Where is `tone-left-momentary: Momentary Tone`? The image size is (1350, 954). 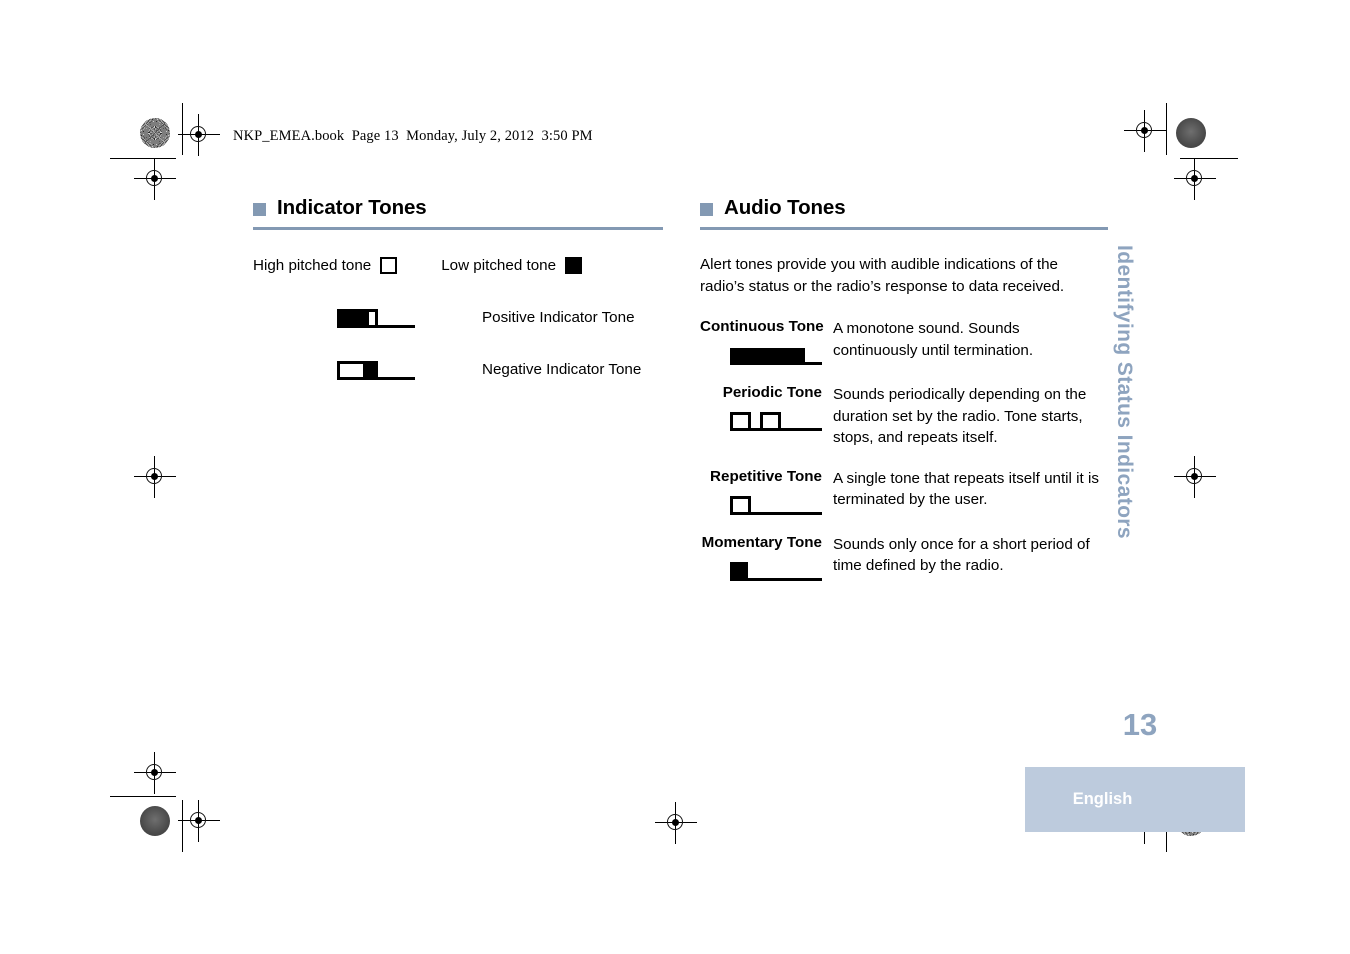
tone-left-momentary: Momentary Tone is located at coordinates (765, 557).